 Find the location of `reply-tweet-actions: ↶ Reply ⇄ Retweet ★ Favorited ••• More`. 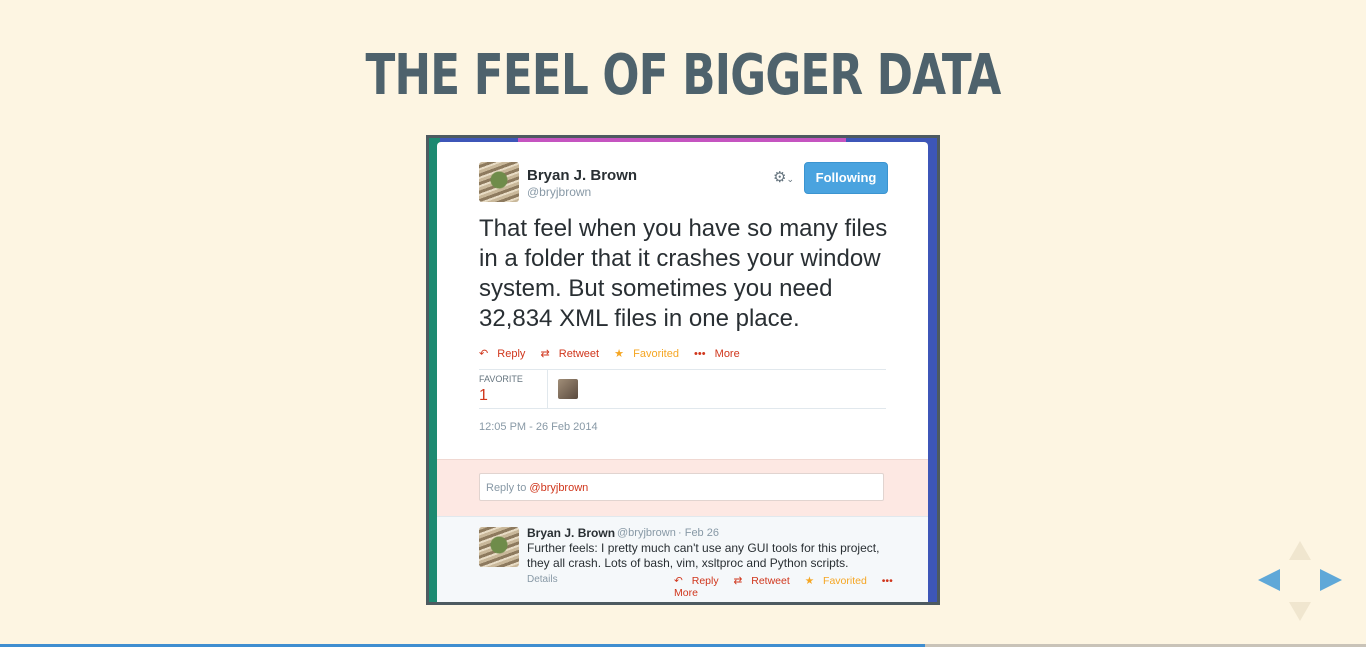

reply-tweet-actions: ↶ Reply ⇄ Retweet ★ Favorited ••• More is located at coordinates (801, 587).